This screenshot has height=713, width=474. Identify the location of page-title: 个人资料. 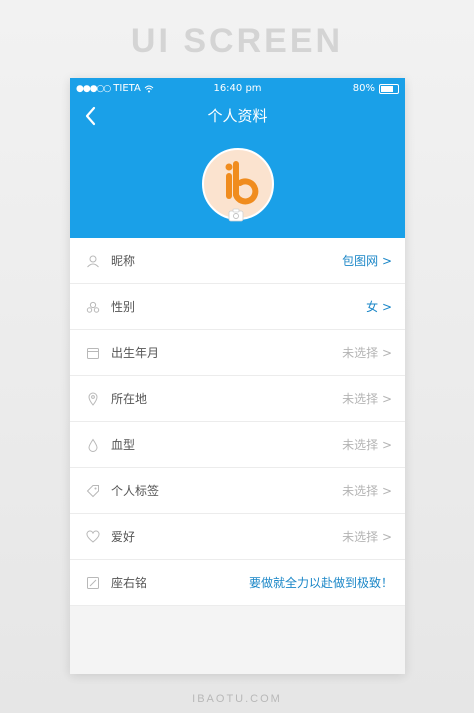
(237, 116).